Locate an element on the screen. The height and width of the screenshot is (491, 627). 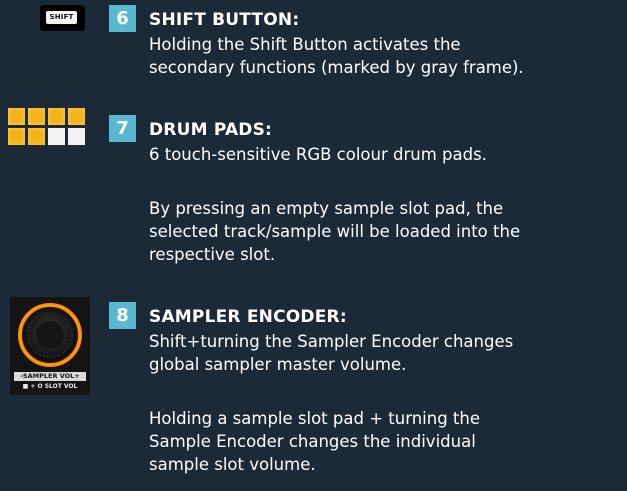
shift-button-icon: SHIFT is located at coordinates (62, 18).